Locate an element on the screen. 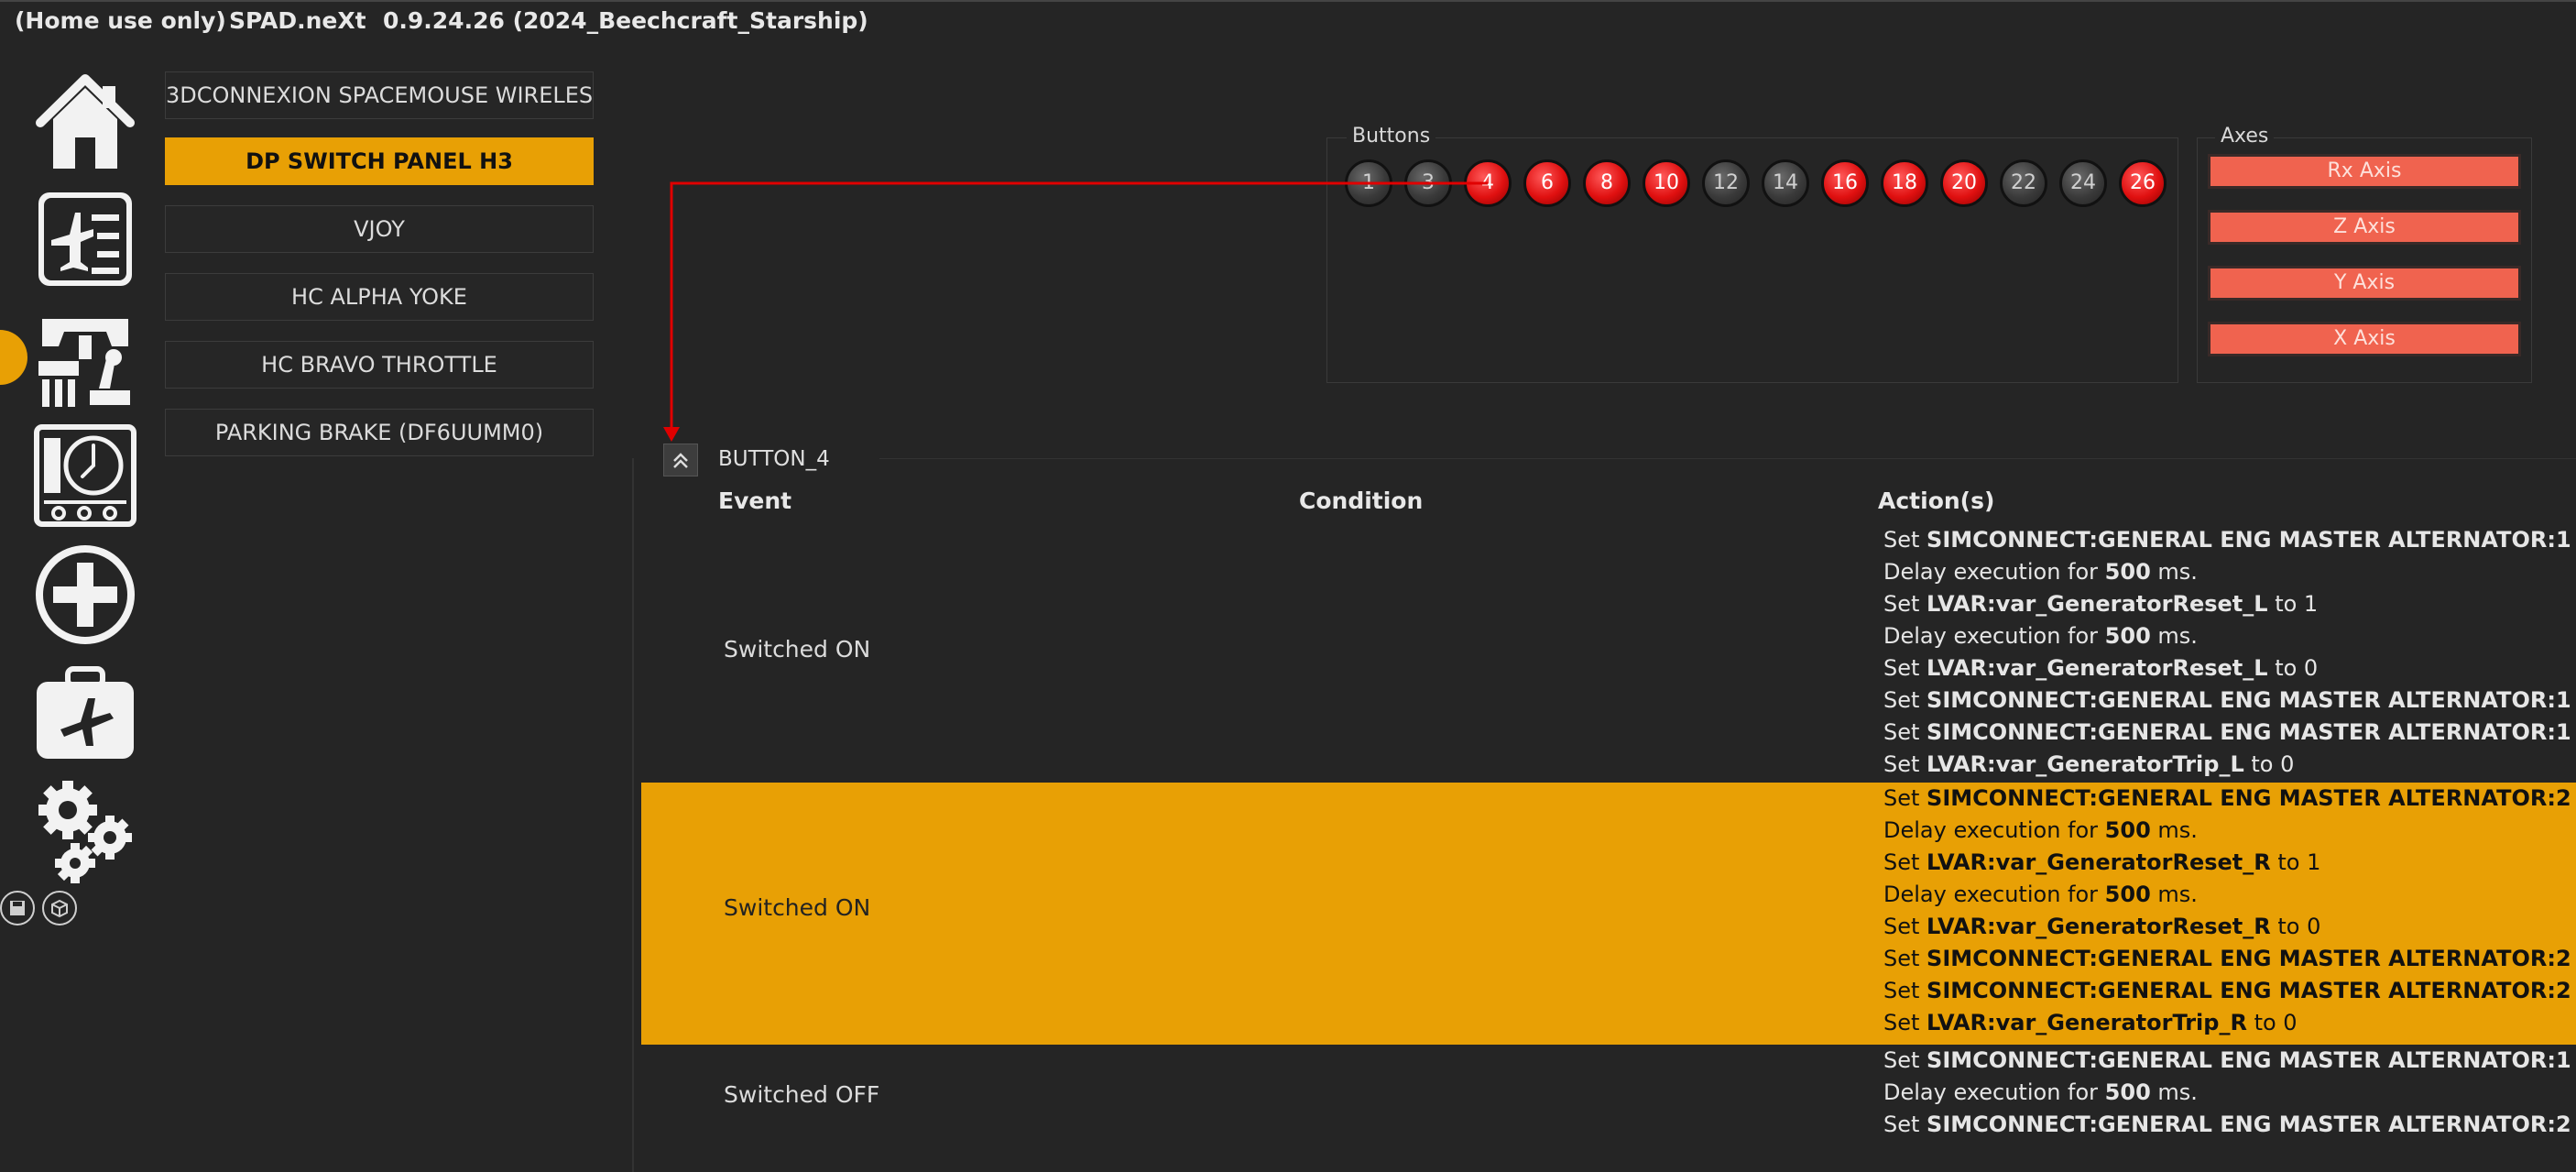 This screenshot has width=2576, height=1172. button-indicator: 16 is located at coordinates (1845, 183).